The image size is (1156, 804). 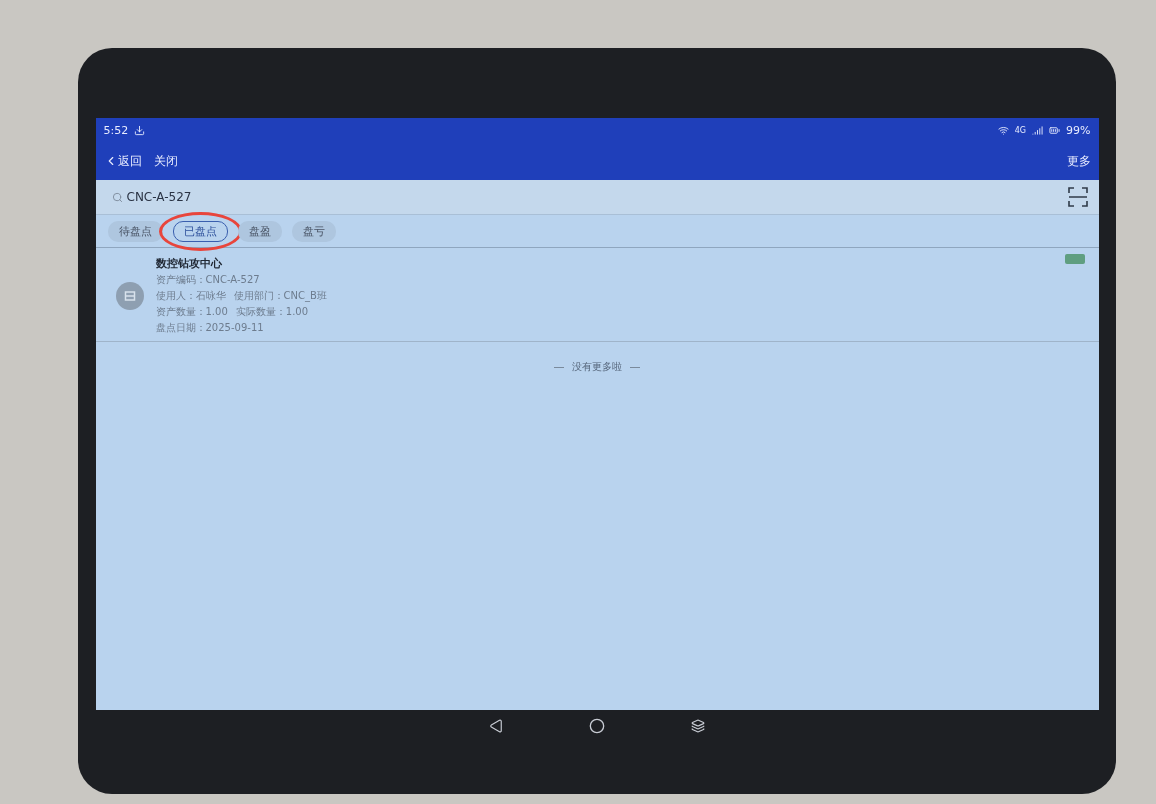 What do you see at coordinates (1038, 130) in the screenshot?
I see `signal-icon` at bounding box center [1038, 130].